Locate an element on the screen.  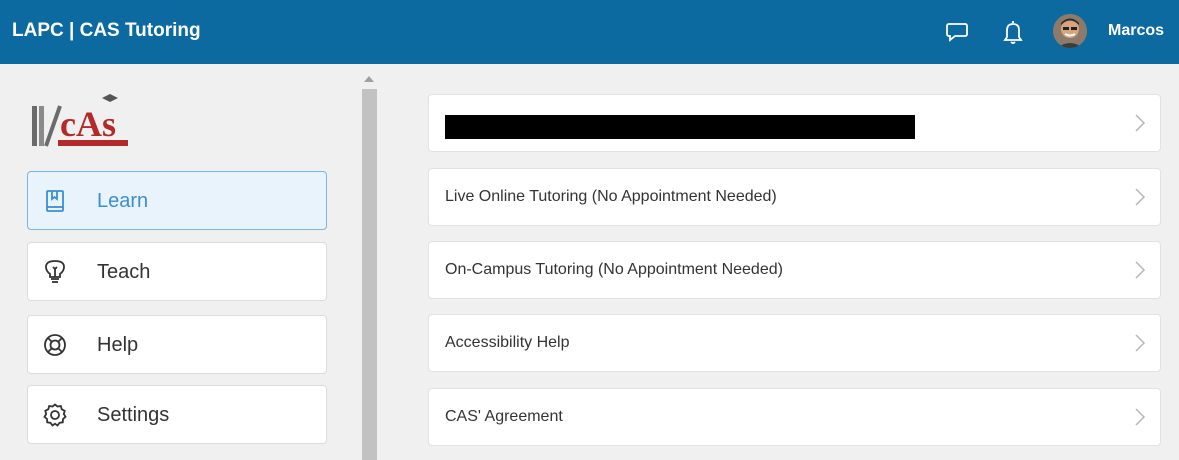
sidebar-scrollbar is located at coordinates (369, 266).